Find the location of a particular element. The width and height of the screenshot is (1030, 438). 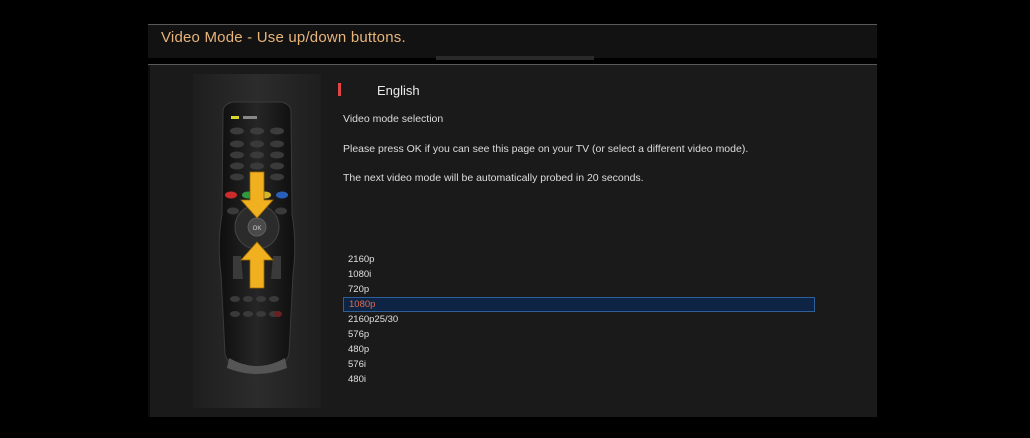

video-mode-option: 1080p is located at coordinates (579, 304).